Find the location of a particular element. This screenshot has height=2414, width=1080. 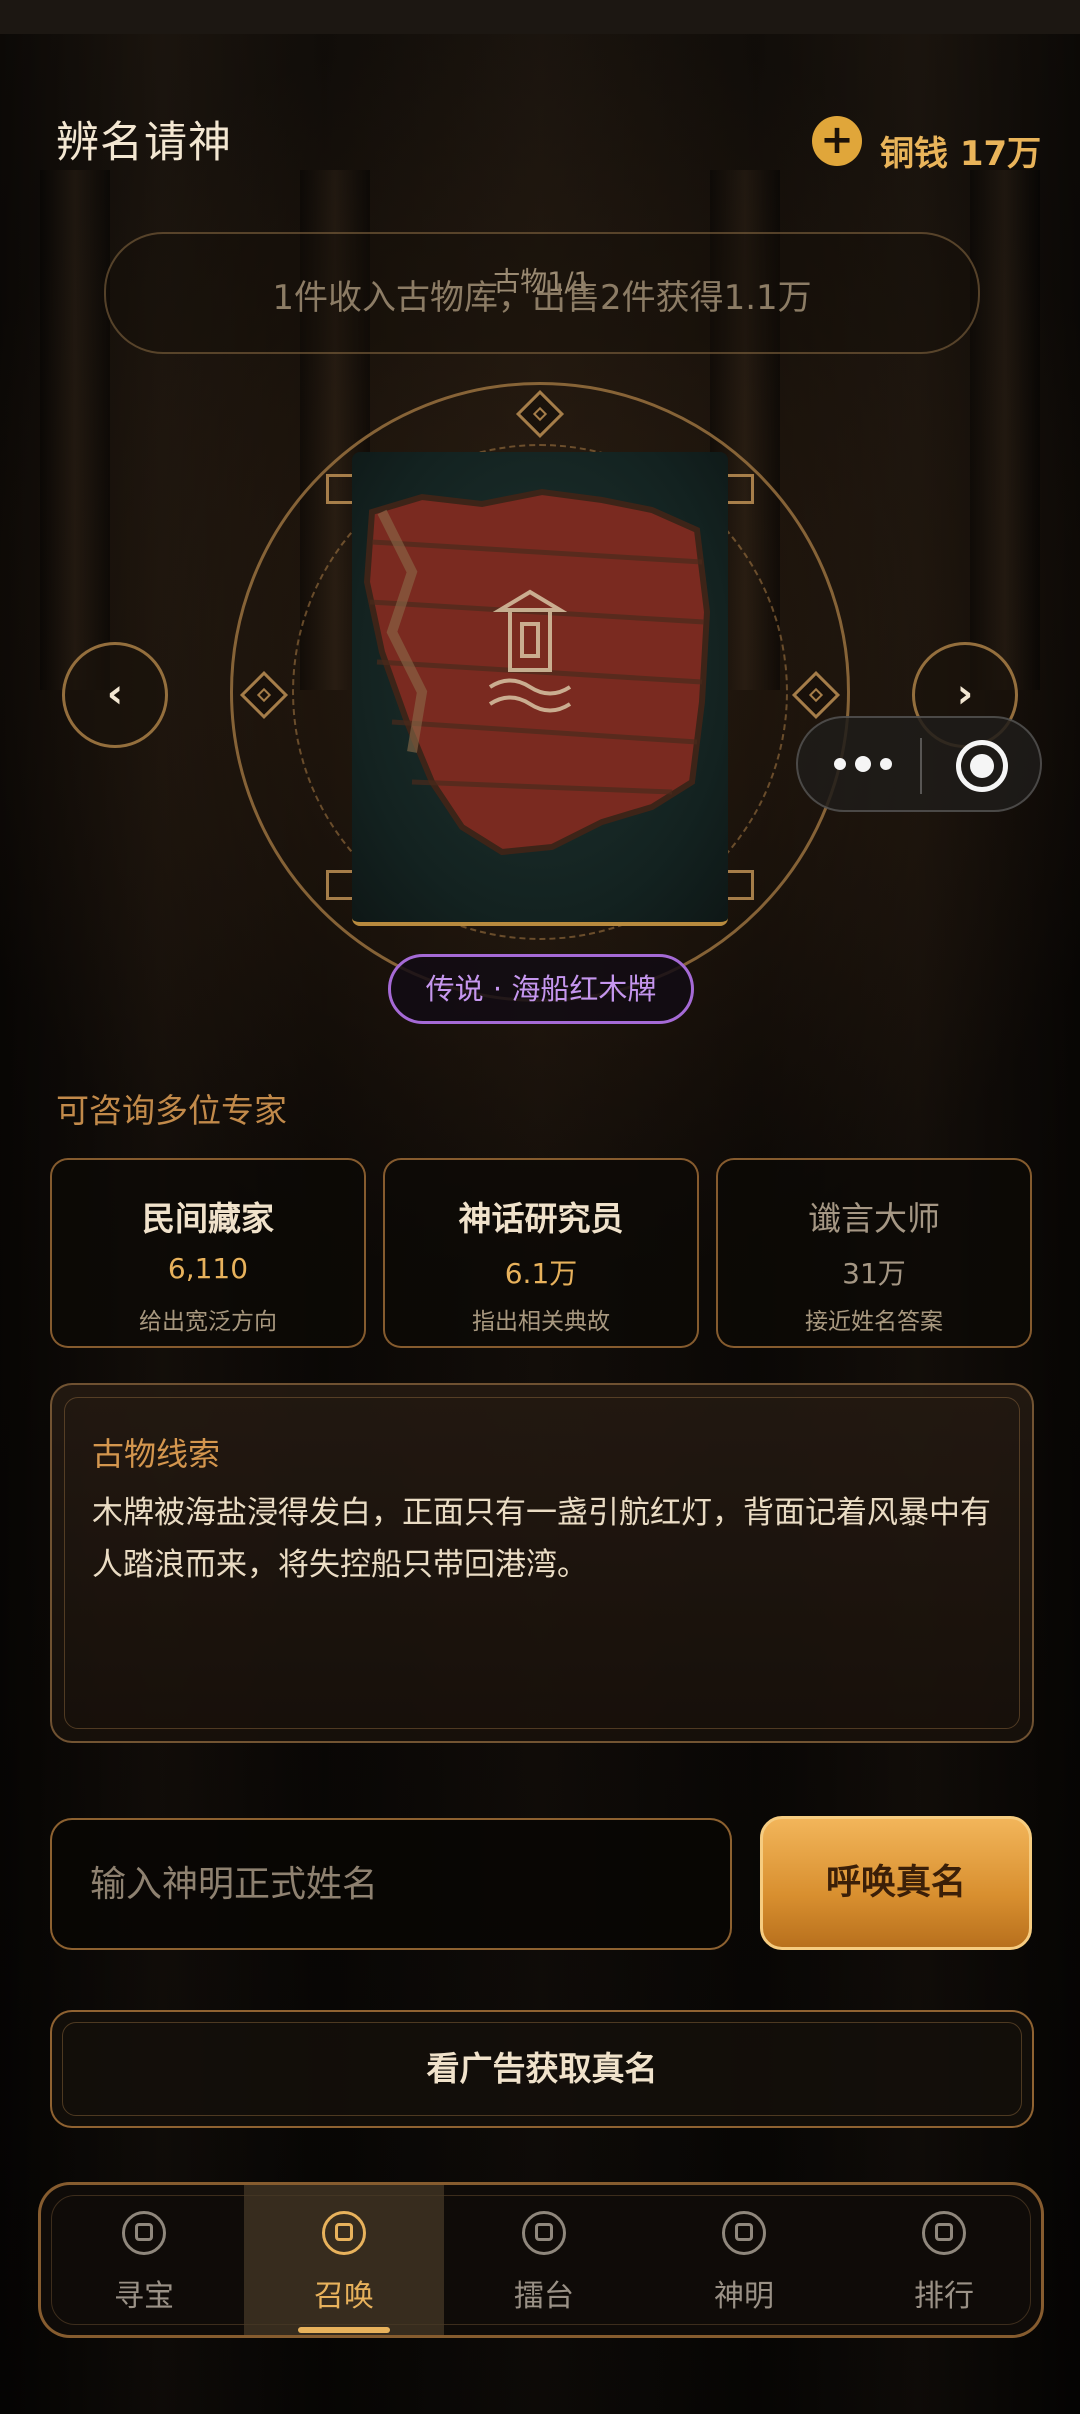

expert-card-folk-collector: 民间藏家 6,110 给出宽泛方向 is located at coordinates (208, 1253).